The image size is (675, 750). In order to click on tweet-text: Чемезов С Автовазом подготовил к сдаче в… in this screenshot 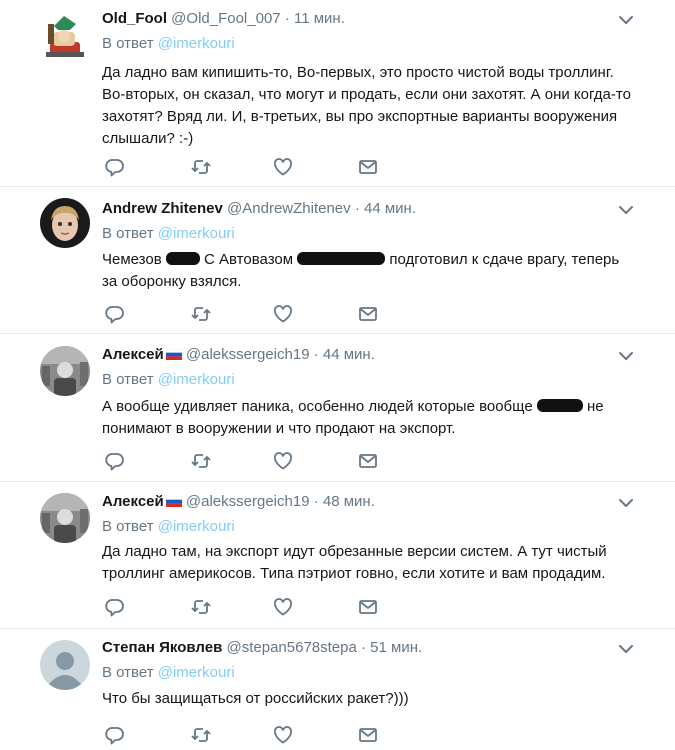, I will do `click(367, 271)`.